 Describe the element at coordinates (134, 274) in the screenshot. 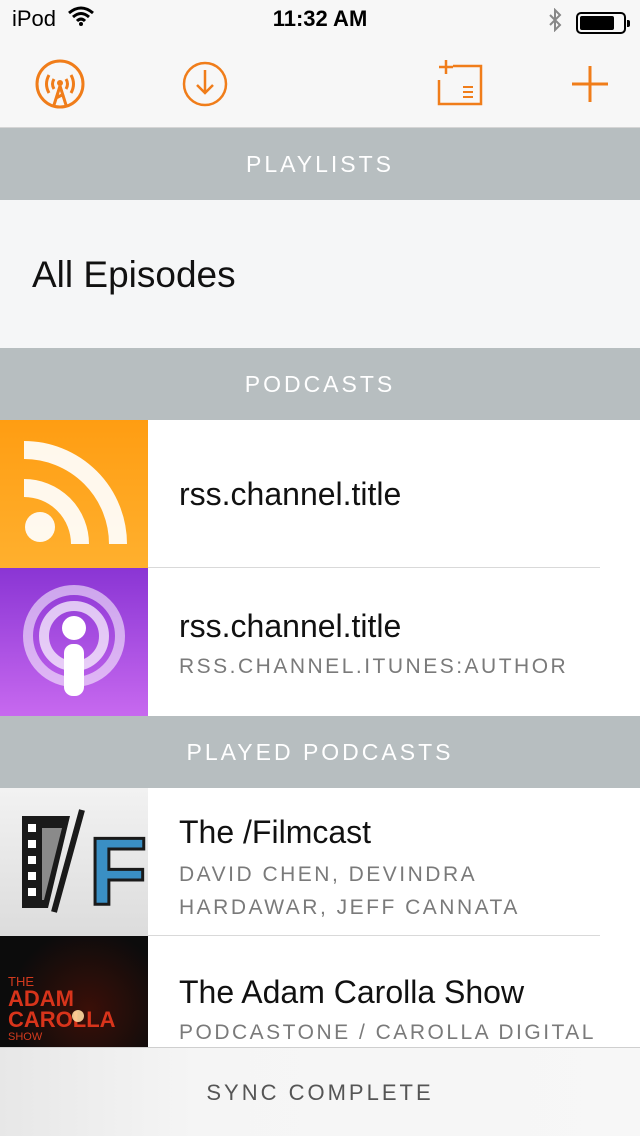

I see `playlist-item-label: All Episodes` at that location.